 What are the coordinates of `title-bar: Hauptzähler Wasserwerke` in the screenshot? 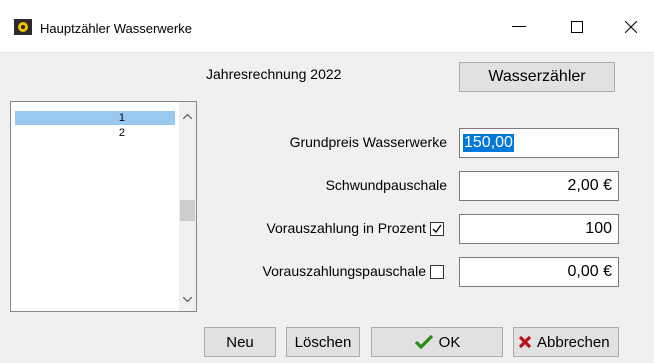 It's located at (327, 26).